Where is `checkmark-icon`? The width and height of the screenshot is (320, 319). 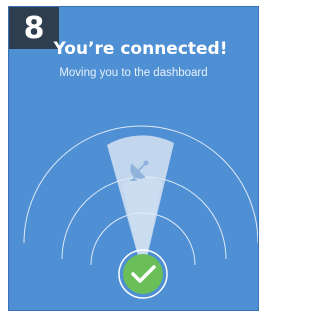
checkmark-icon is located at coordinates (143, 274).